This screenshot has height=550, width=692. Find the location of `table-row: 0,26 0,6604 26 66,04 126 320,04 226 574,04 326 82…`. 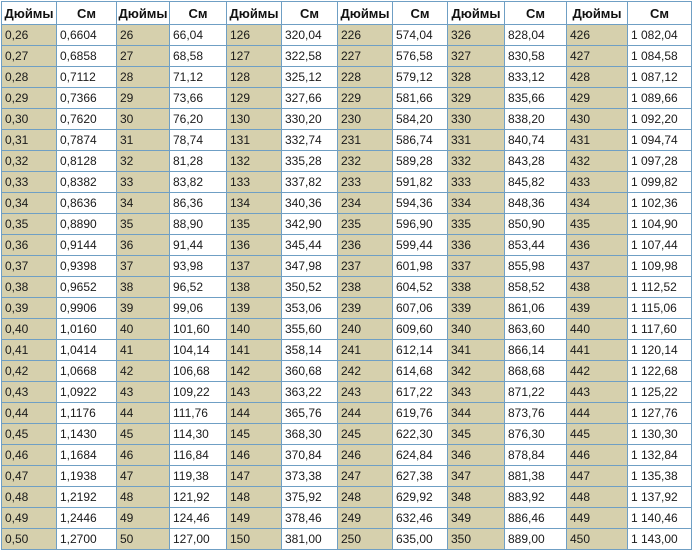

table-row: 0,26 0,6604 26 66,04 126 320,04 226 574,04 326 82… is located at coordinates (346, 35).